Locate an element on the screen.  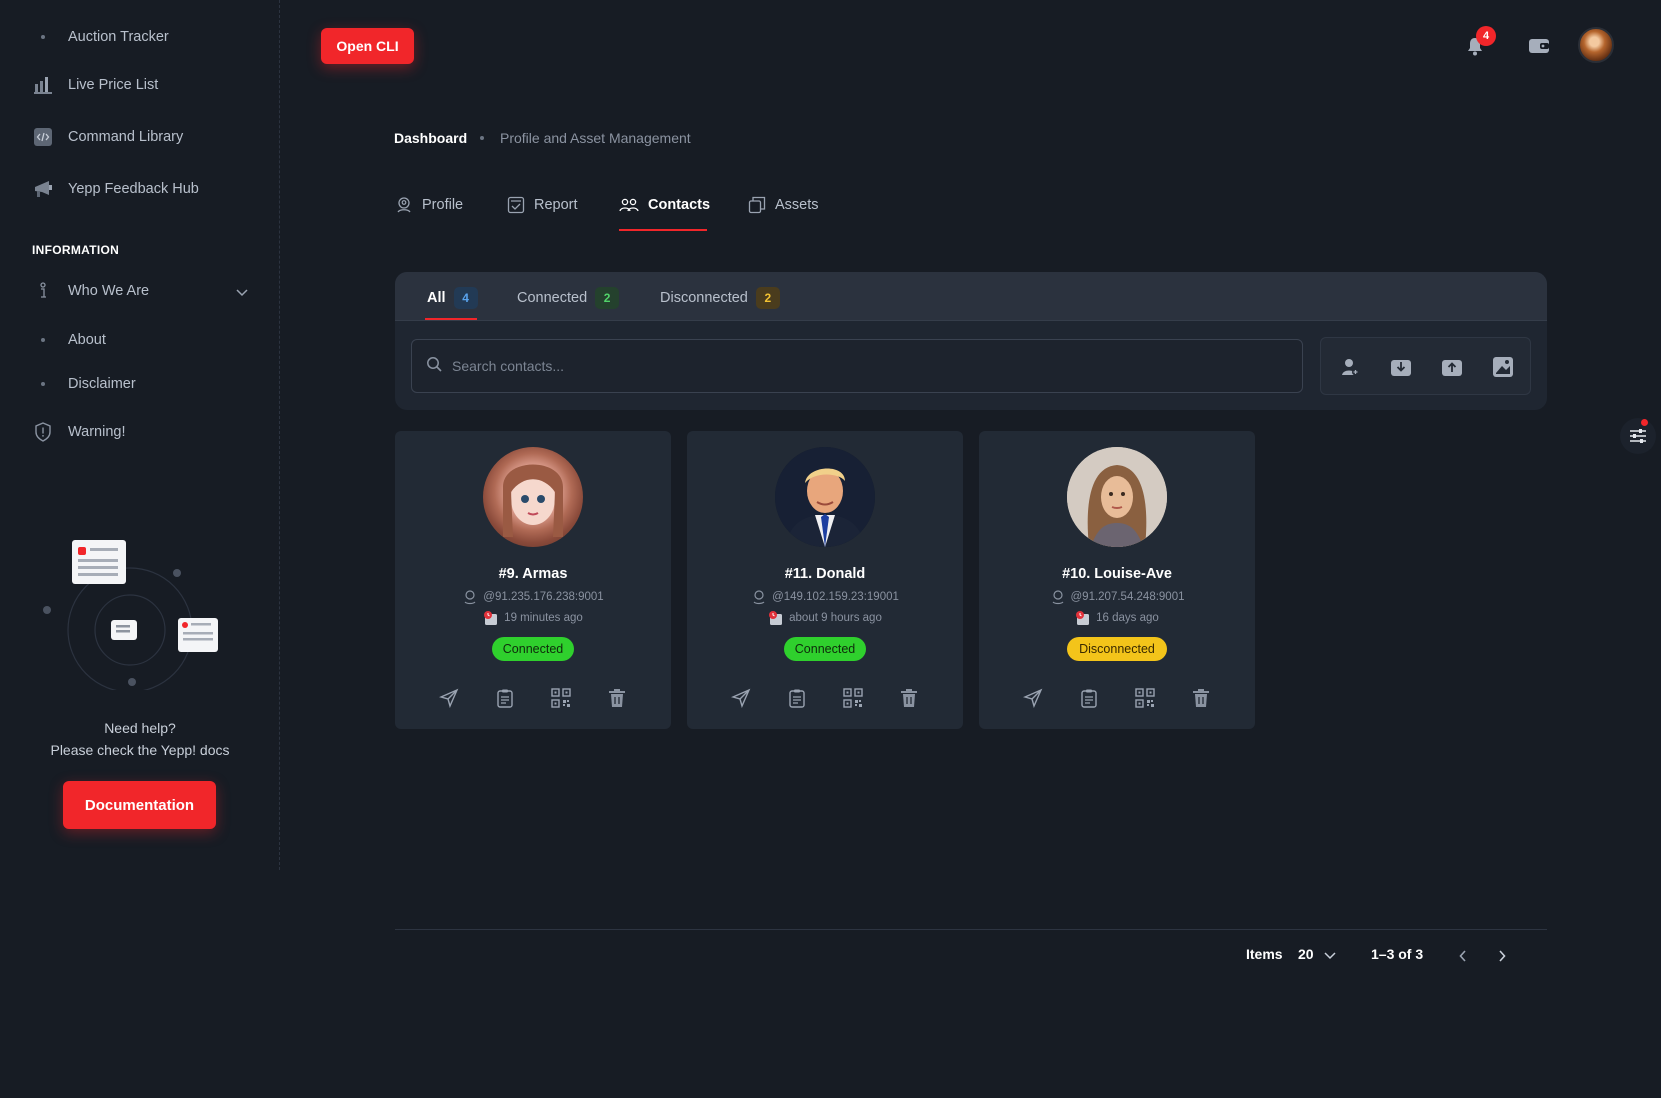
contact-actions-group is located at coordinates (1425, 366).